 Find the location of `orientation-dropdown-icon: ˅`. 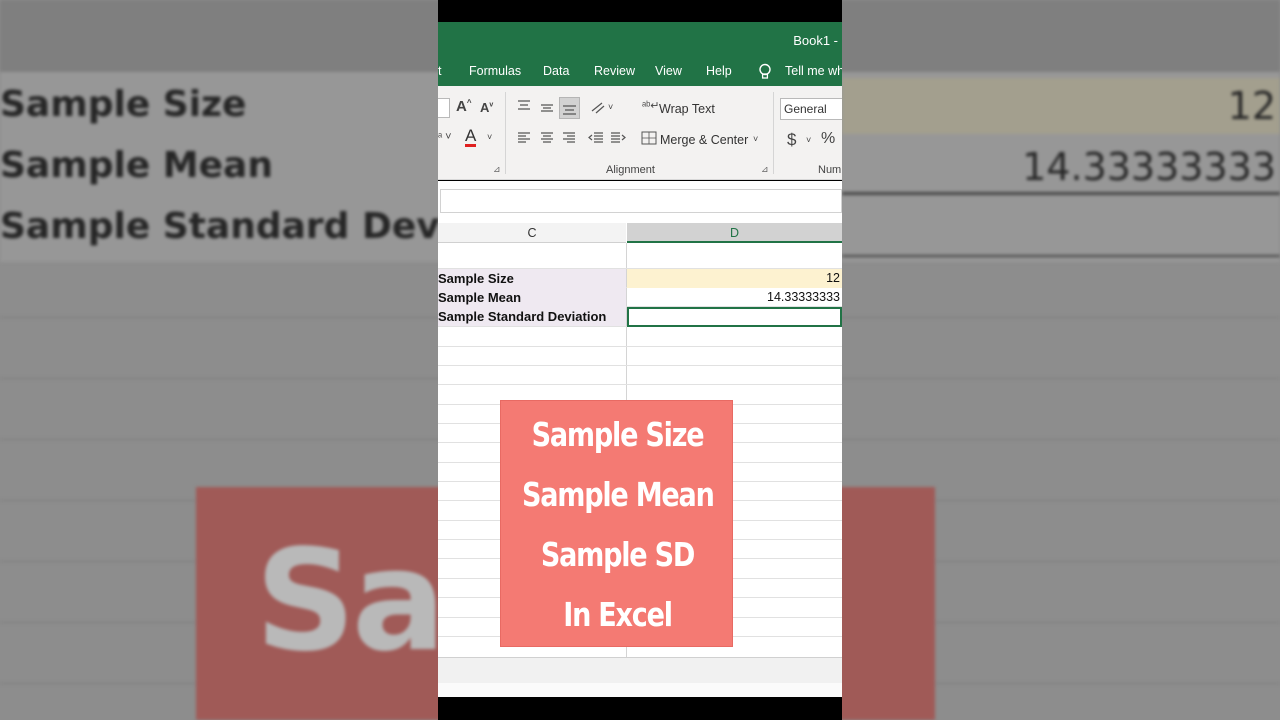

orientation-dropdown-icon: ˅ is located at coordinates (610, 107).